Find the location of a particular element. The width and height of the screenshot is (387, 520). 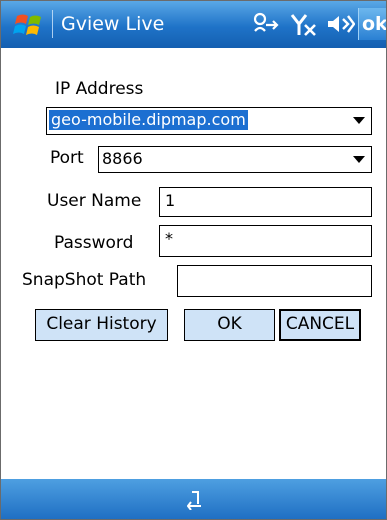

title-separator is located at coordinates (52, 24).